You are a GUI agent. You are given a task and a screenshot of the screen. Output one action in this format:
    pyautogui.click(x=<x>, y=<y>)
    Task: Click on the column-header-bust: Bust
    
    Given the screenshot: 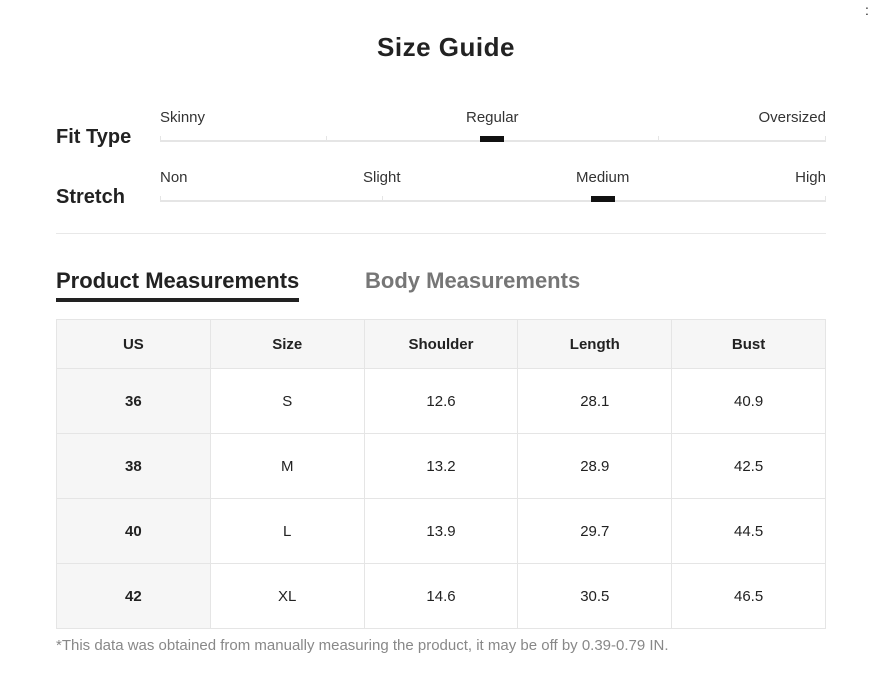 What is the action you would take?
    pyautogui.click(x=748, y=344)
    